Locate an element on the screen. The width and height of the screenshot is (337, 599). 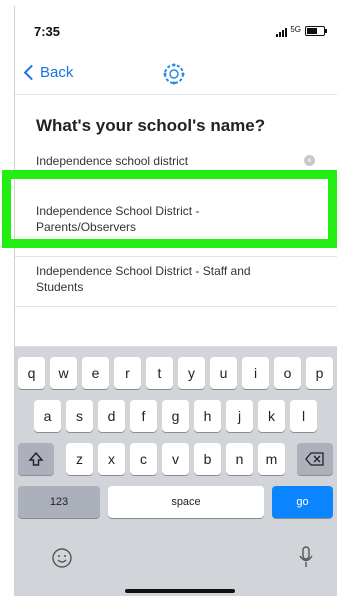
shift-icon is located at coordinates (36, 458).